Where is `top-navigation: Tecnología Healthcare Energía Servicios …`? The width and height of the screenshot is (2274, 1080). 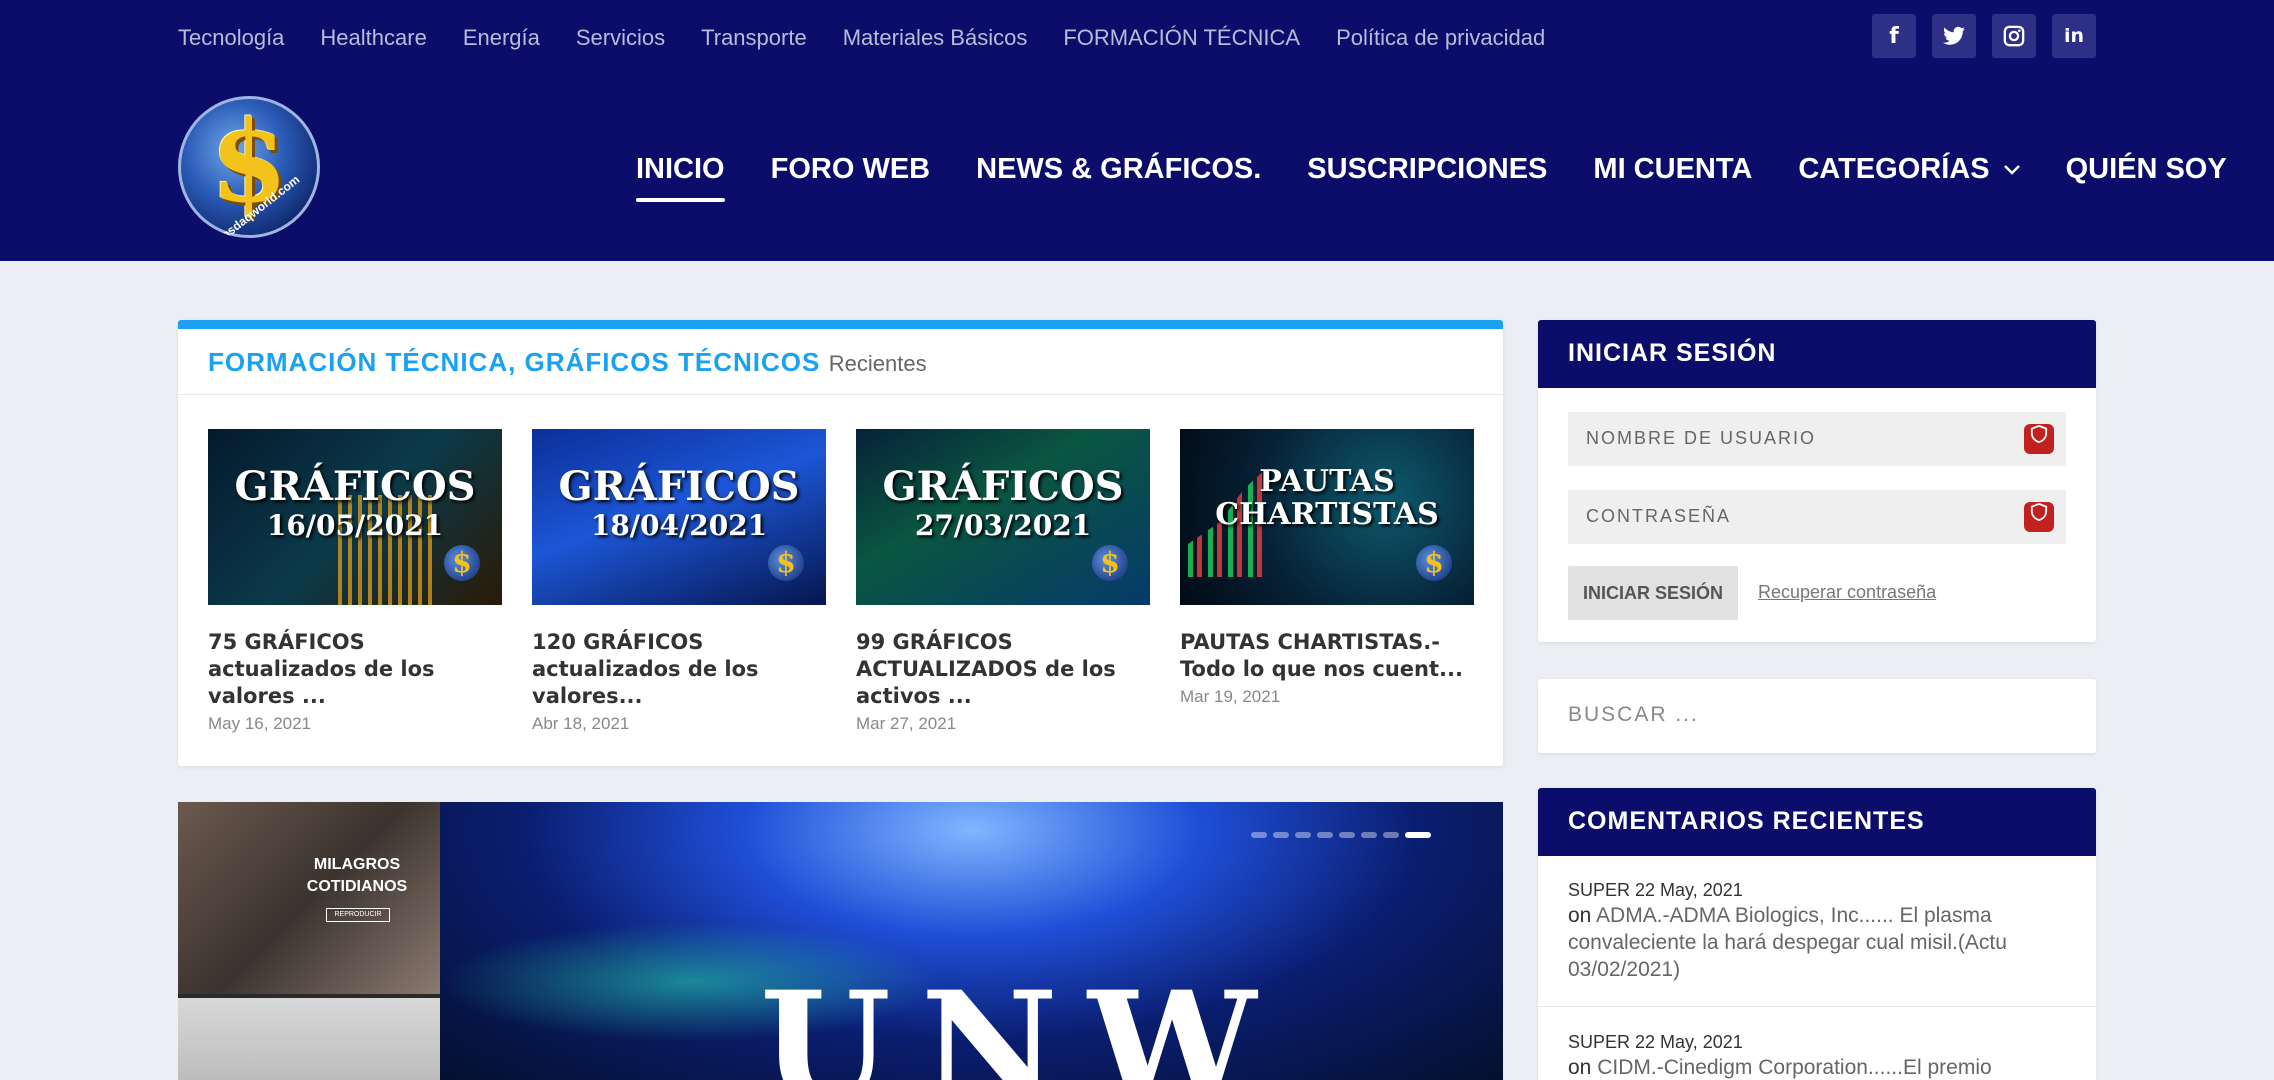
top-navigation: Tecnología Healthcare Energía Servicios … is located at coordinates (861, 38).